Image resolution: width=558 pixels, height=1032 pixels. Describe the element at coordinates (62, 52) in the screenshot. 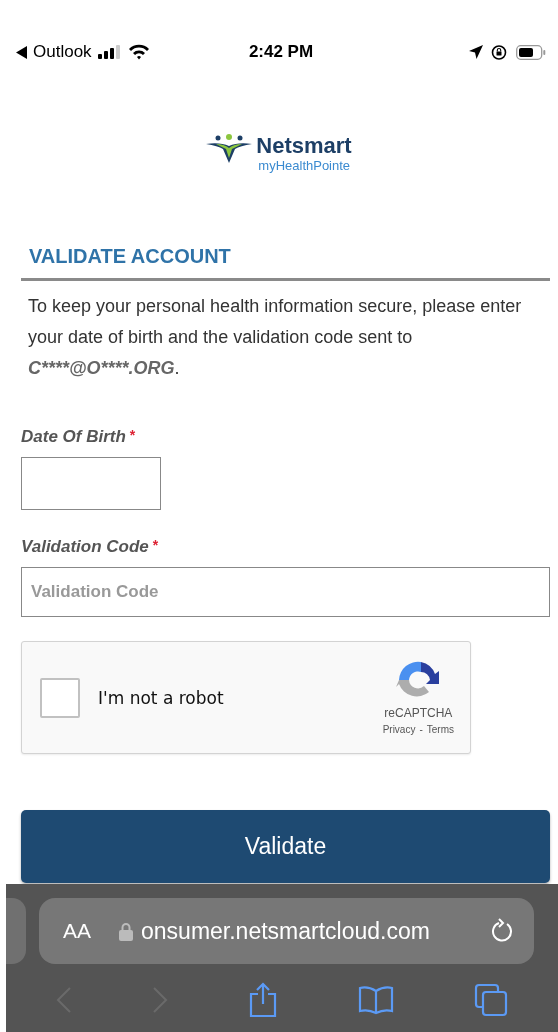

I see `back-to-app-link: Outlook` at that location.